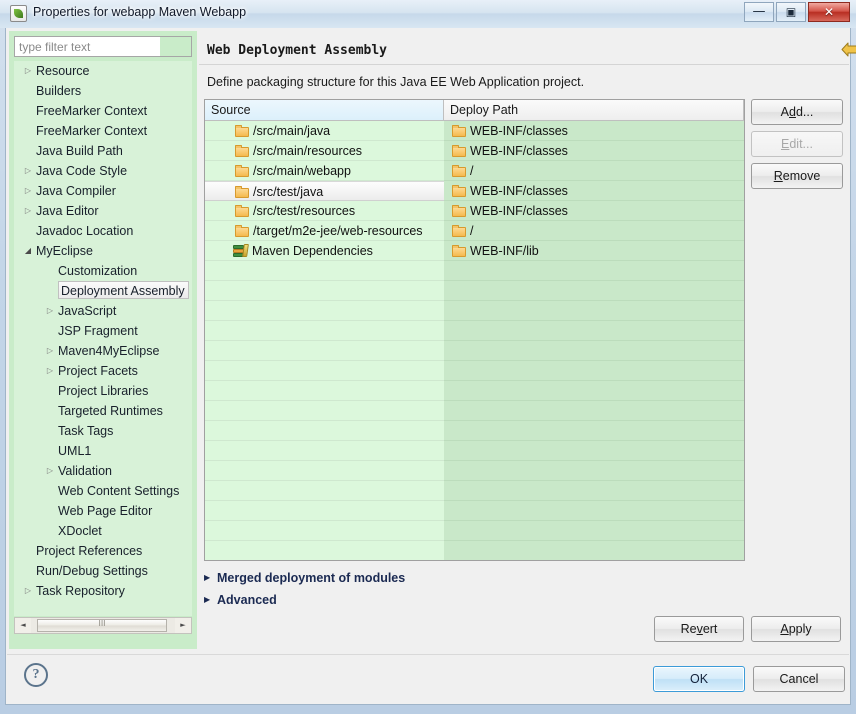  I want to click on sidebar-item-java-code-style: ▷ Java Code Style, so click(103, 171).